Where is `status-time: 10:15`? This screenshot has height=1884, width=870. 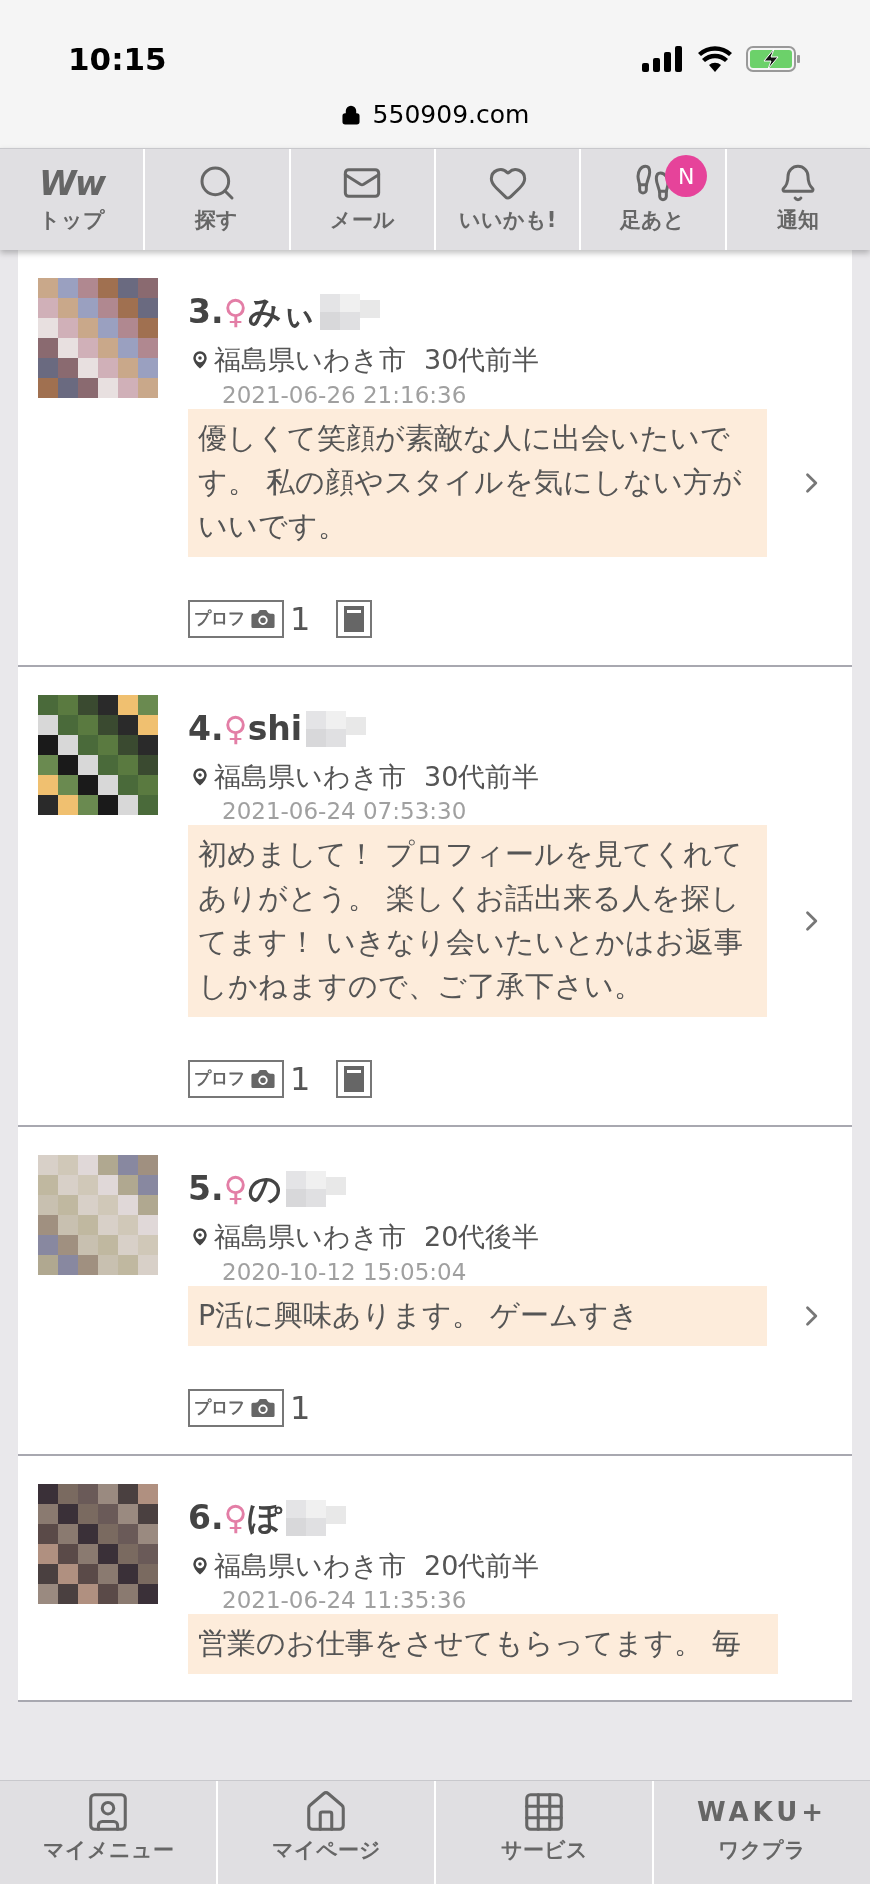 status-time: 10:15 is located at coordinates (117, 59).